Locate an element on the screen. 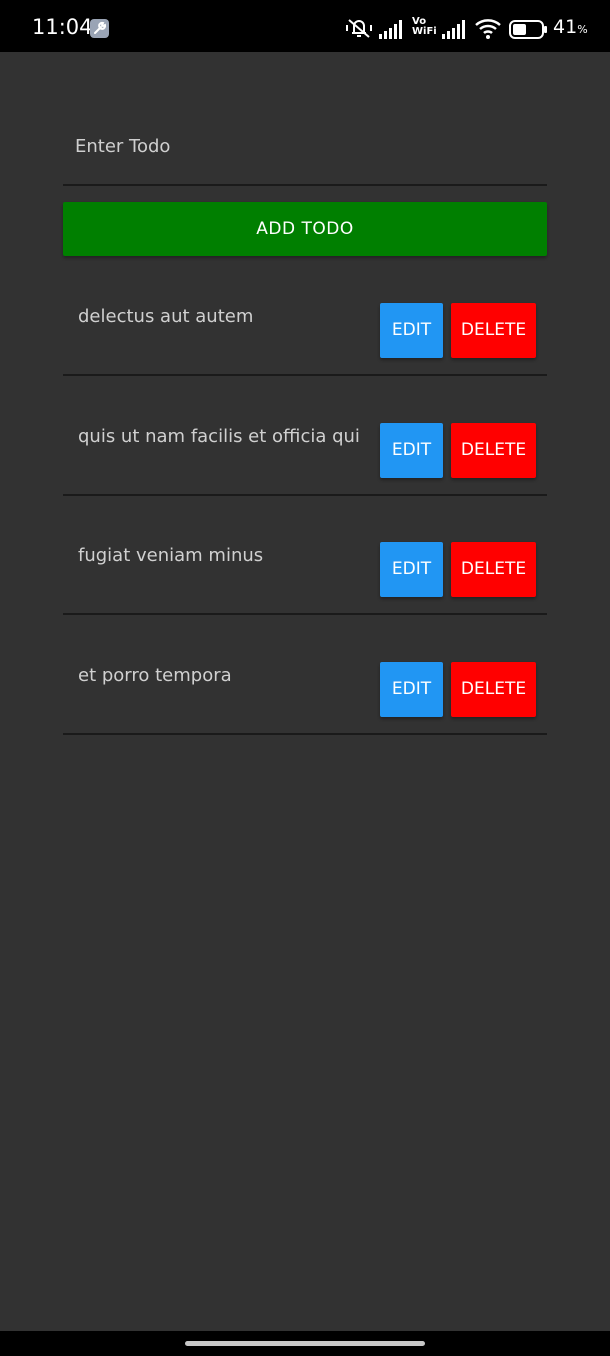  battery-icon is located at coordinates (529, 32).